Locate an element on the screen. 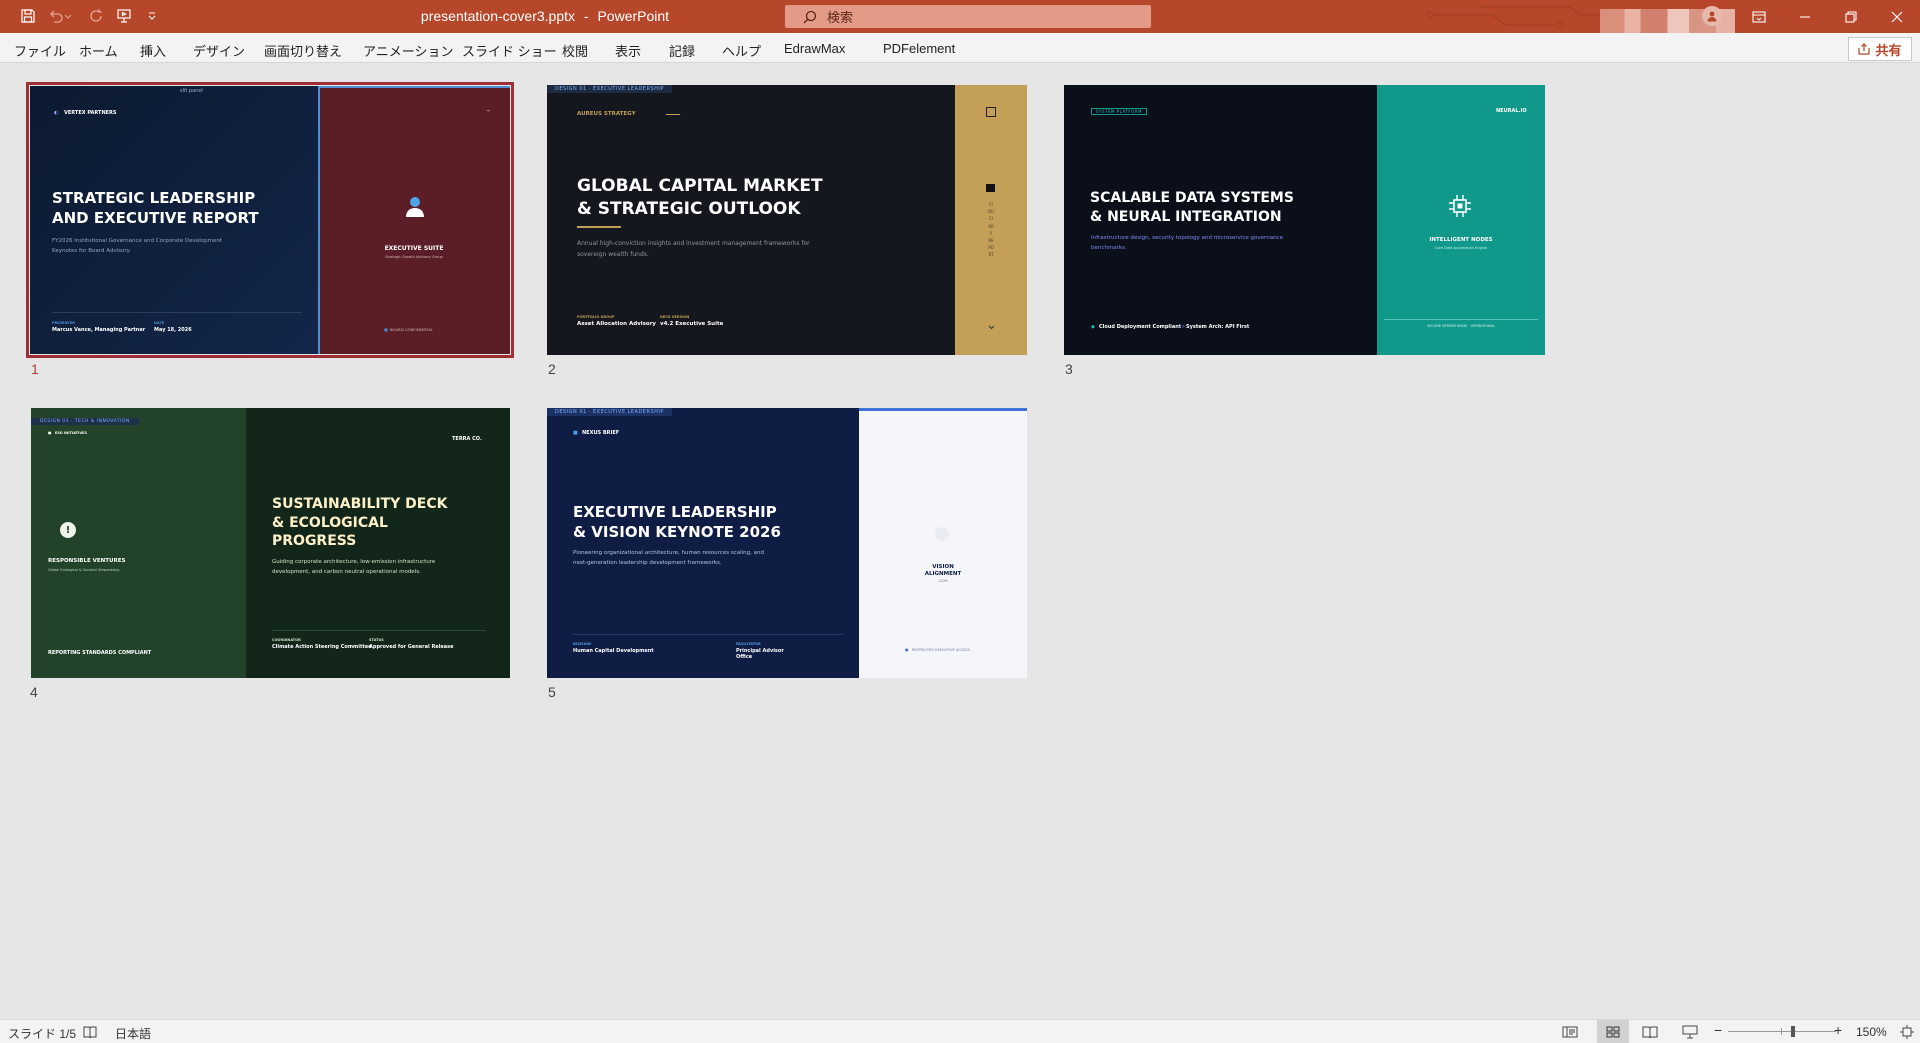 This screenshot has height=1043, width=1920. status-bar: スライド 1/5 日本語 − + 150% is located at coordinates (960, 1031).